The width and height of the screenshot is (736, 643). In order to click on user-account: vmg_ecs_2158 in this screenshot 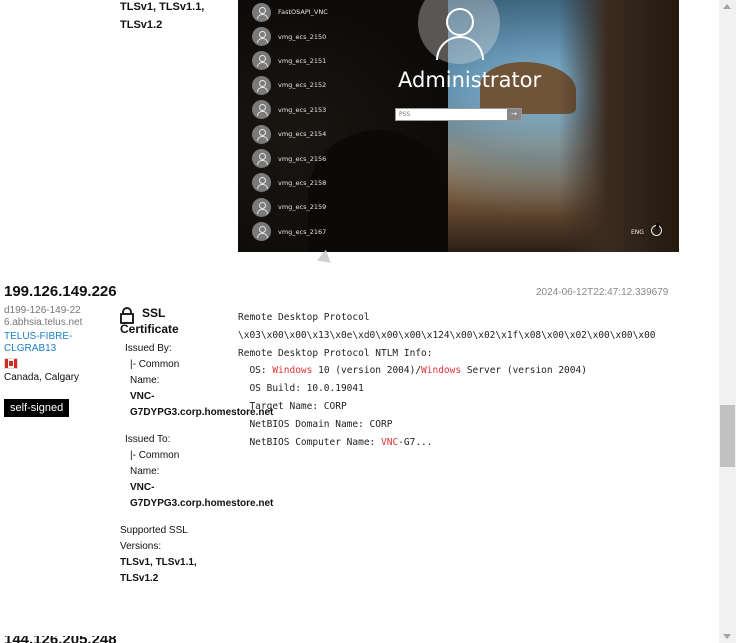, I will do `click(290, 183)`.